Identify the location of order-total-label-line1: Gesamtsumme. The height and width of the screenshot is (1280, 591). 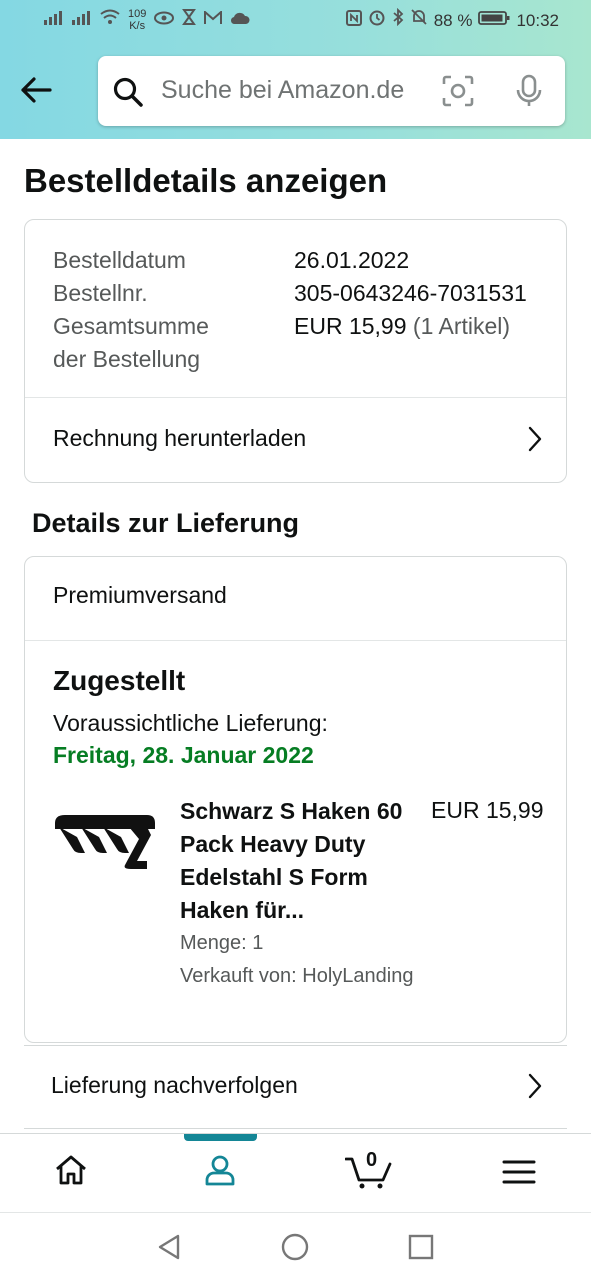
(131, 326).